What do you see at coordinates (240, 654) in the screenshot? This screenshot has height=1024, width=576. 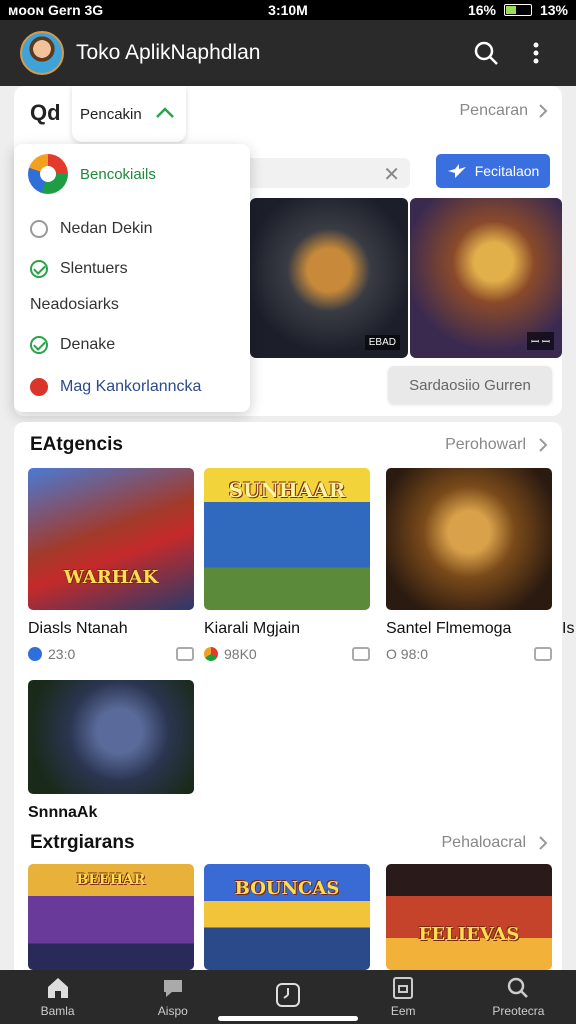 I see `game-rating: 98K0` at bounding box center [240, 654].